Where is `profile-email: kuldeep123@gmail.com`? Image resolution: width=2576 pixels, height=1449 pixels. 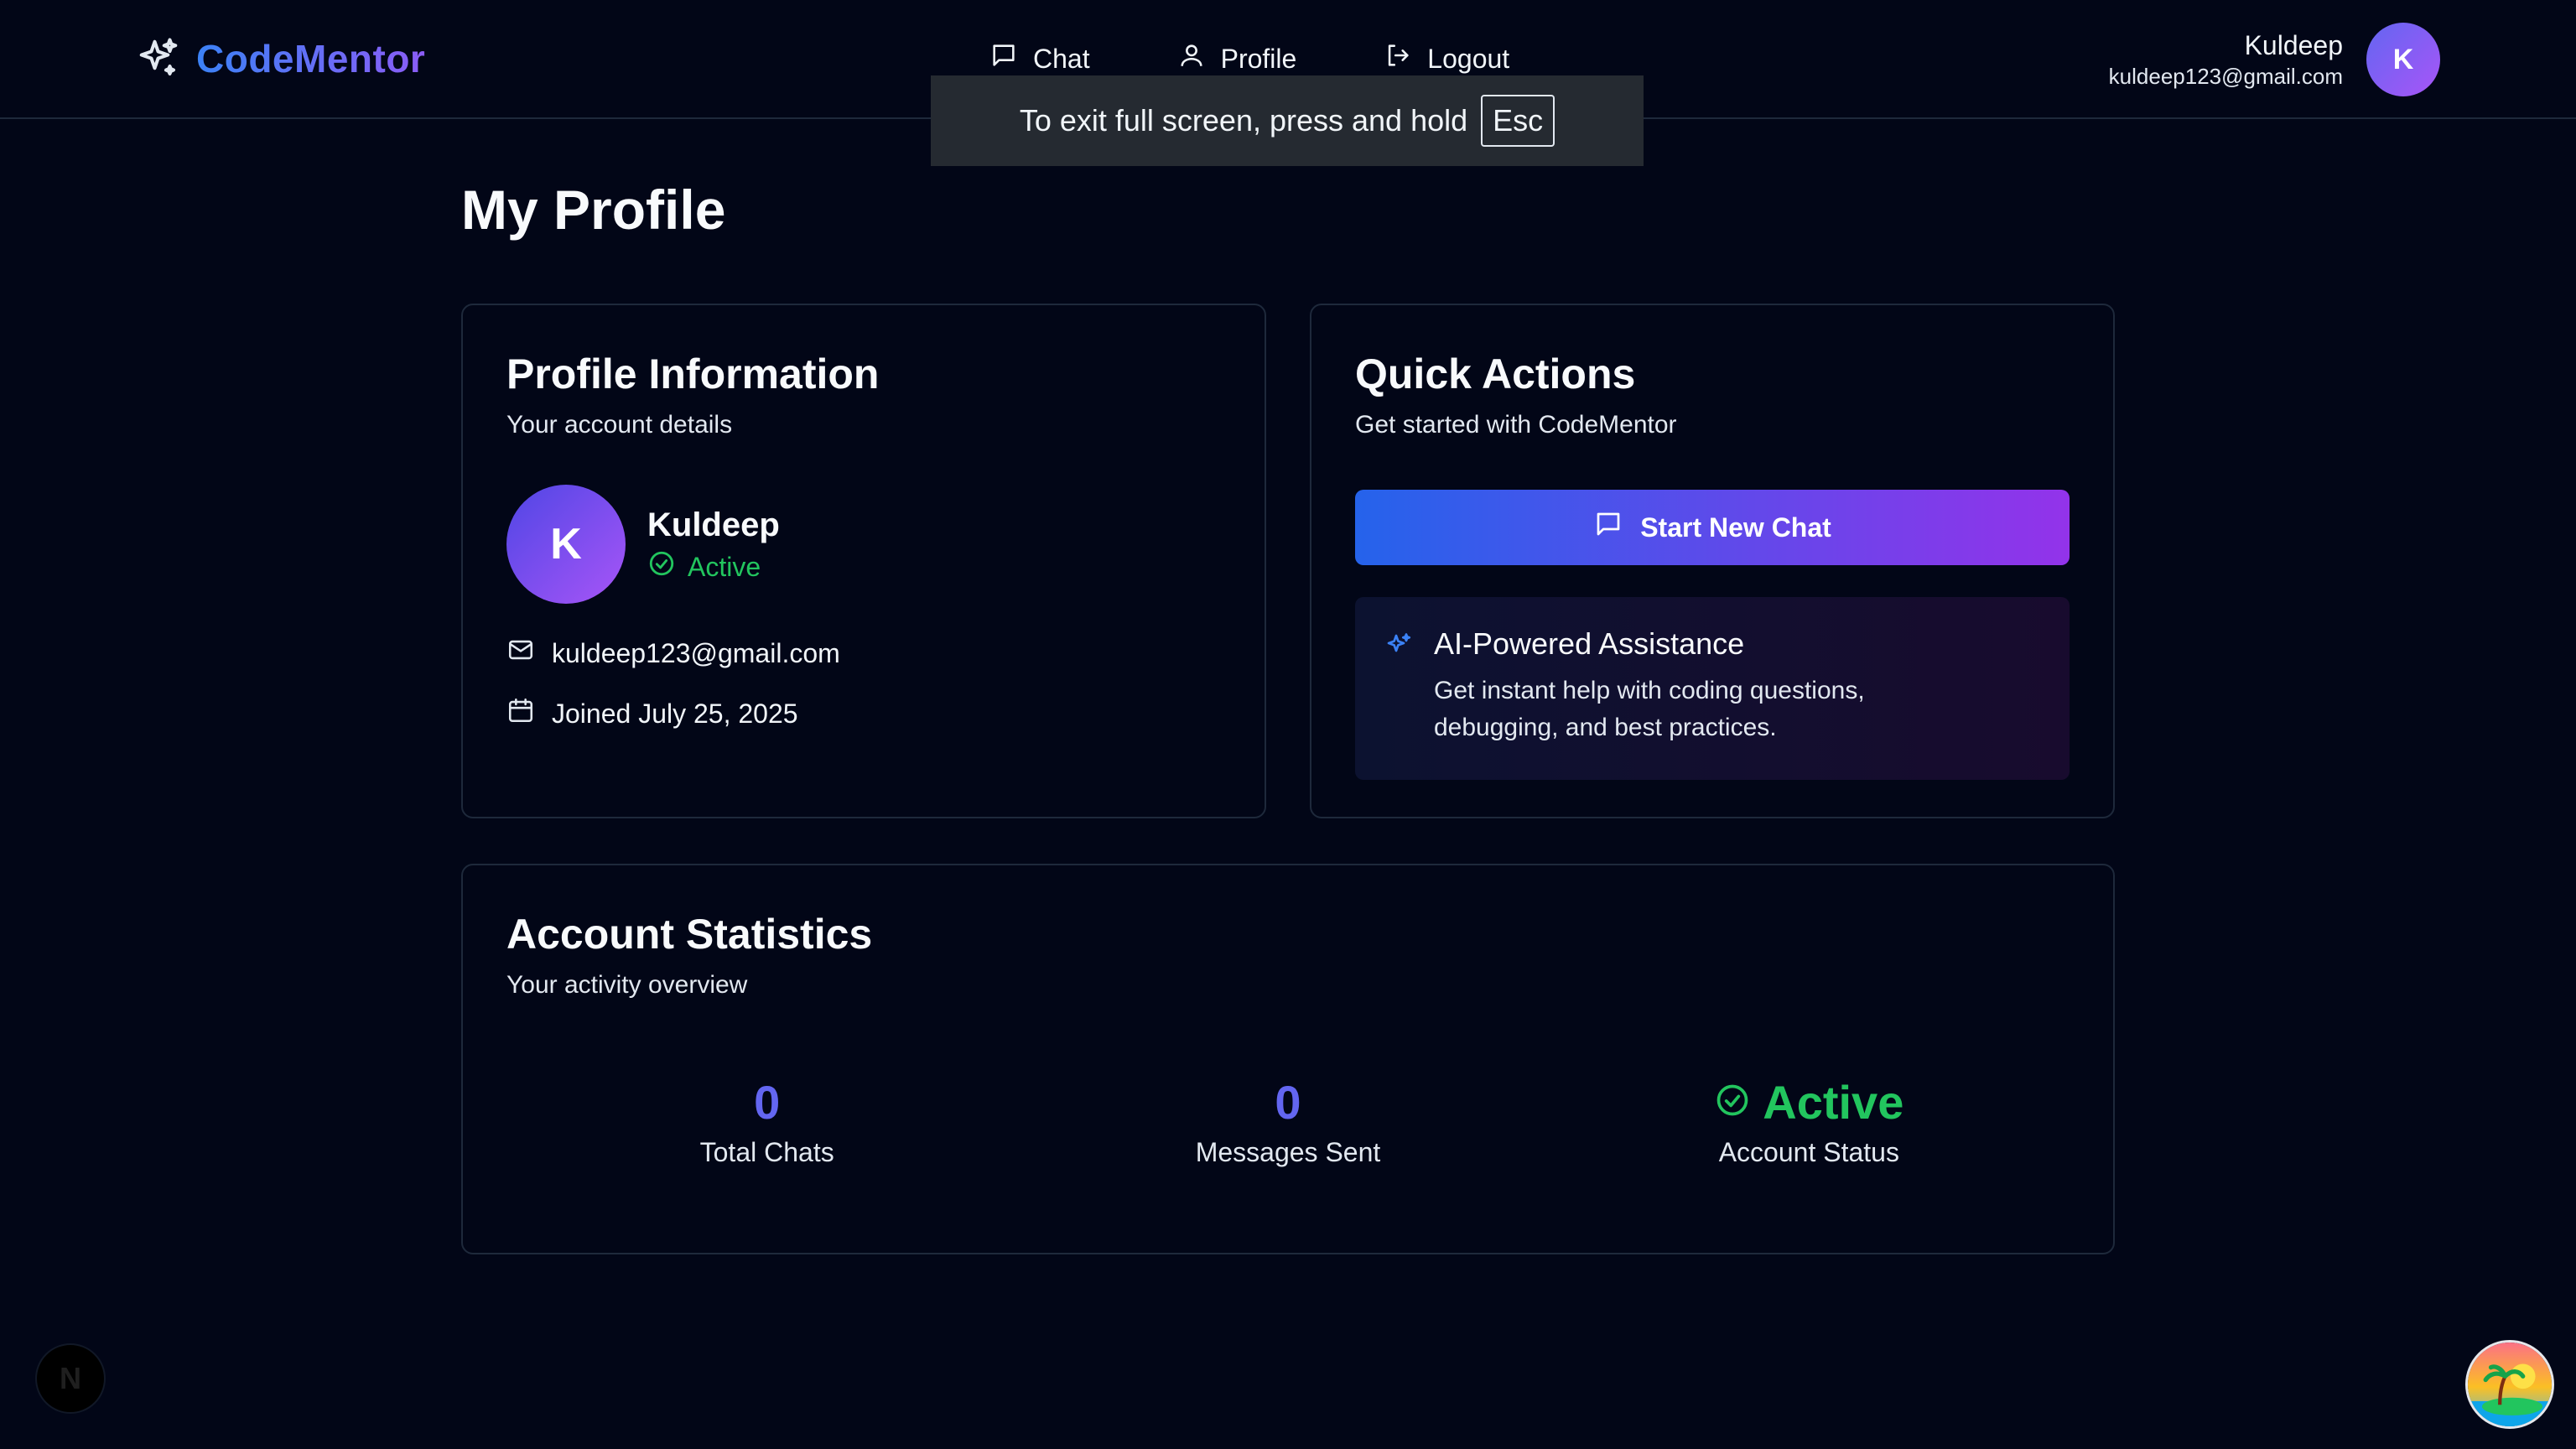
profile-email: kuldeep123@gmail.com is located at coordinates (696, 652).